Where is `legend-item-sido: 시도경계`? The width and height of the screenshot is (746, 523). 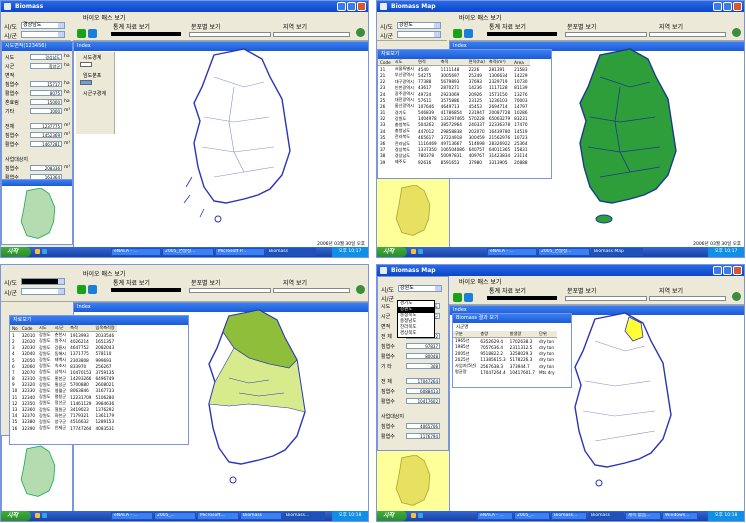
legend-item-sido: 시도경계 is located at coordinates (92, 57).